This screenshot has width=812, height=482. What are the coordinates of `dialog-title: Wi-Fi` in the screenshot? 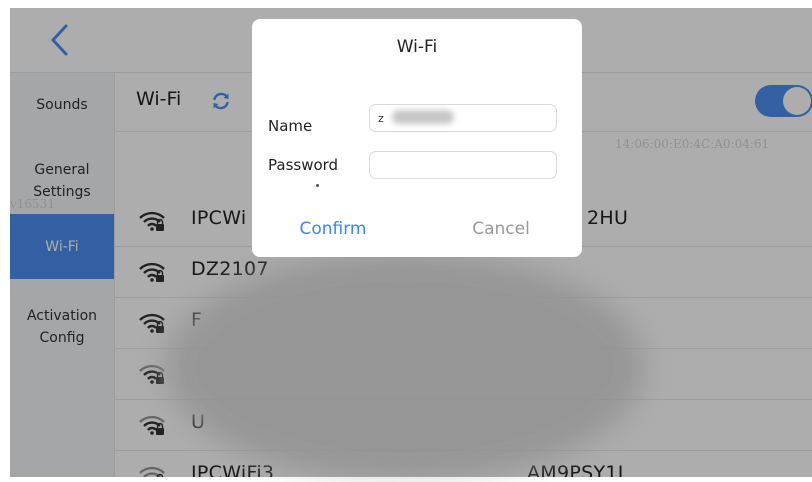 It's located at (417, 47).